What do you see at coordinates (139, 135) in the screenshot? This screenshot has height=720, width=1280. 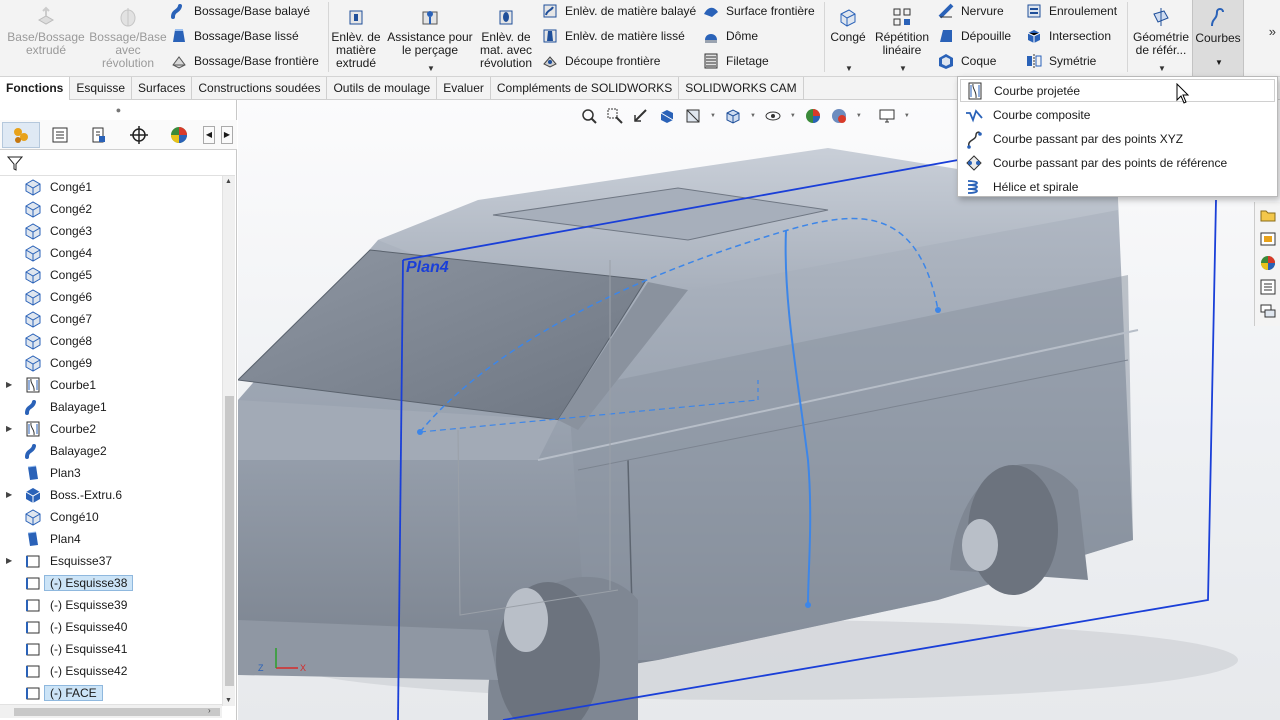 I see `dimxpert-tab` at bounding box center [139, 135].